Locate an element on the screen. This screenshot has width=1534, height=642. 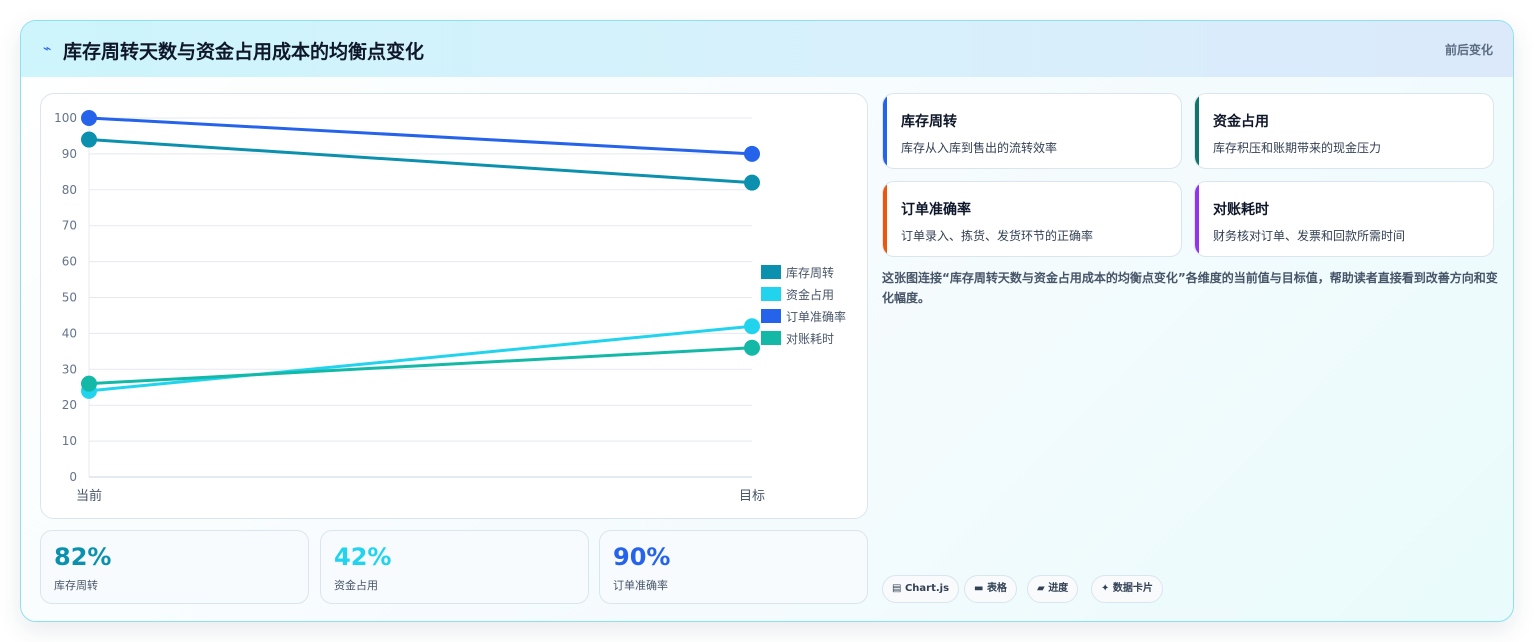
dimension-desc: 库存积压和账期带来的现金压力 is located at coordinates (1297, 148).